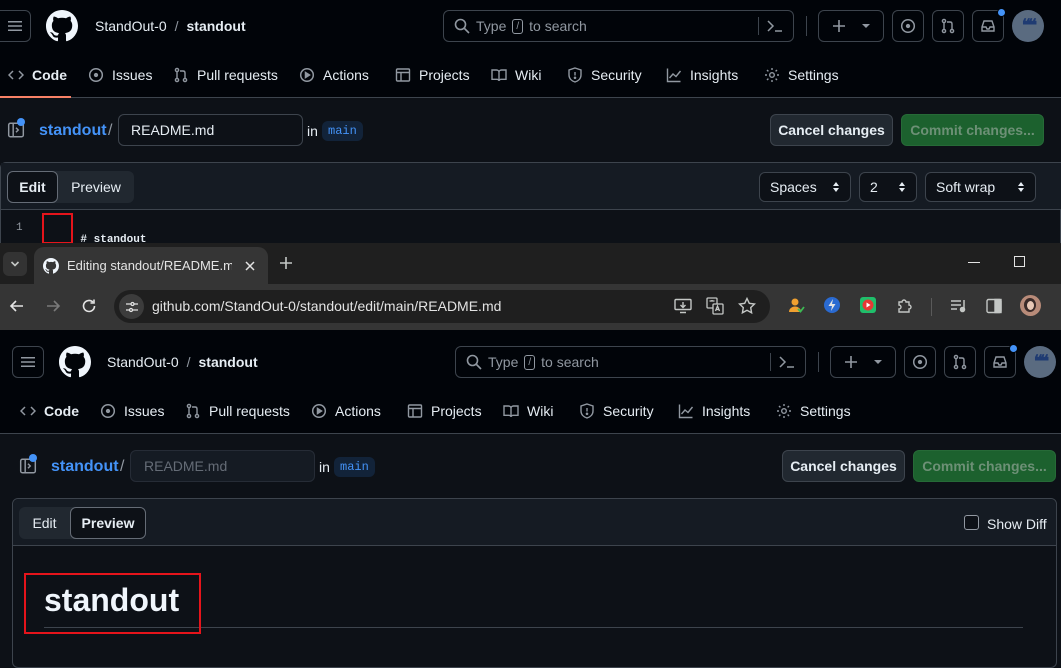 The width and height of the screenshot is (1061, 668). I want to click on indent-size-value: 2, so click(874, 187).